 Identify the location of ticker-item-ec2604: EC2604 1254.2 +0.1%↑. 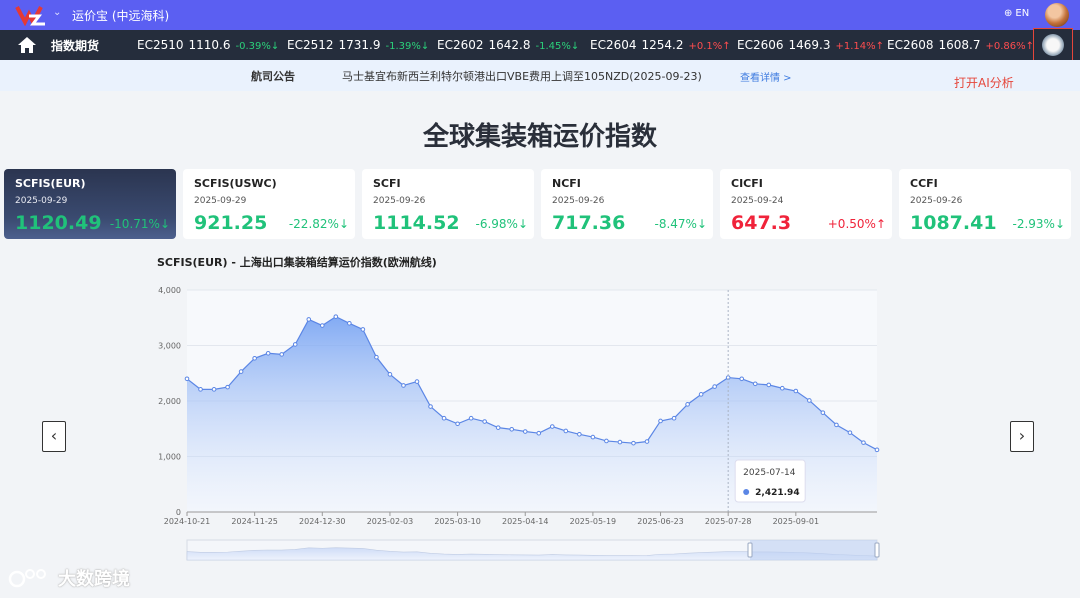
(660, 45).